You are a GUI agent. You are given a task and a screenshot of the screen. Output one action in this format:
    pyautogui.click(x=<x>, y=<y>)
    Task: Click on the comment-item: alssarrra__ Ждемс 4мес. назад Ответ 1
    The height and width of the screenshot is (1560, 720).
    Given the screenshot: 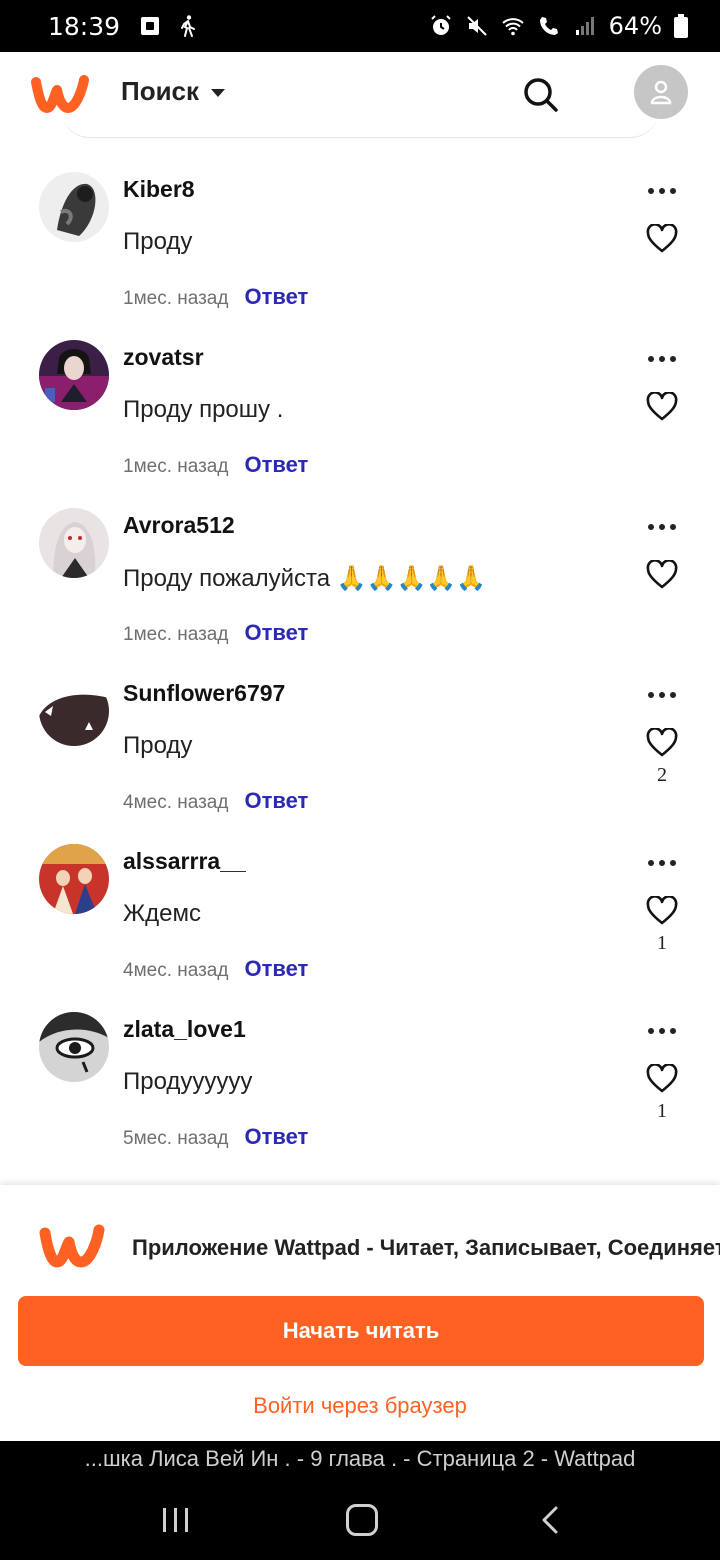 What is the action you would take?
    pyautogui.click(x=360, y=924)
    